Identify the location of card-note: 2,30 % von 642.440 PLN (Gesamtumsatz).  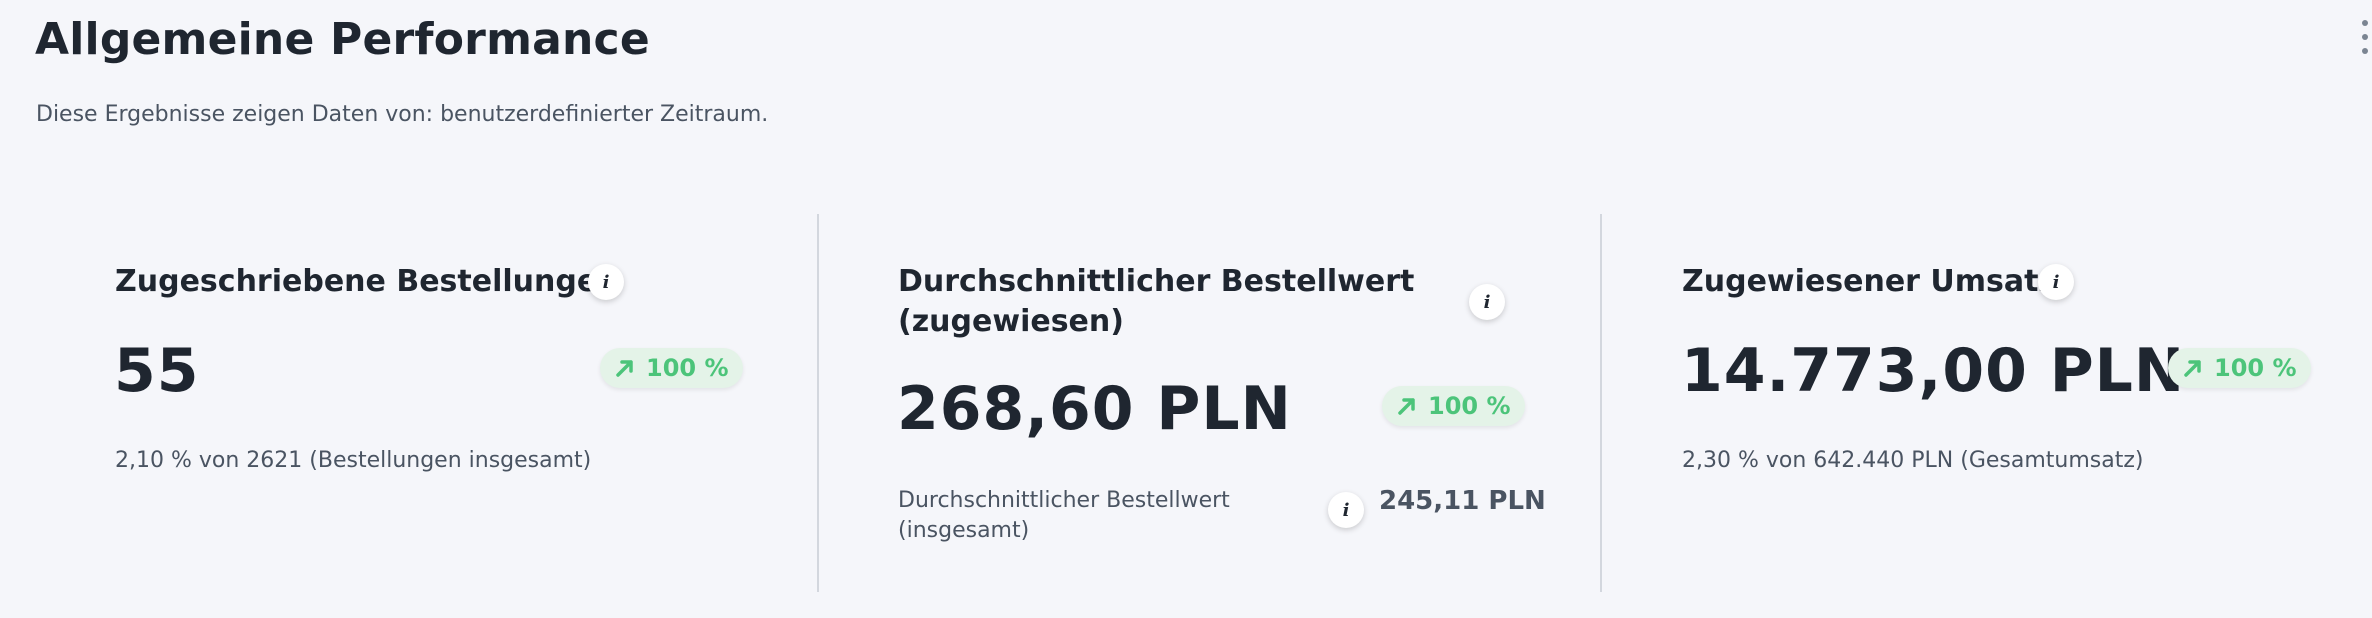
(1913, 460).